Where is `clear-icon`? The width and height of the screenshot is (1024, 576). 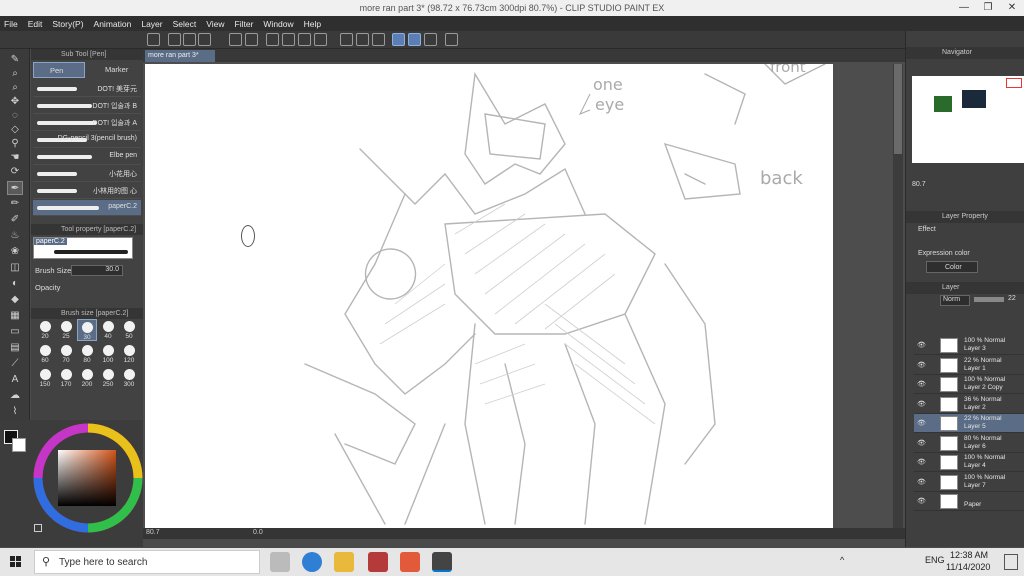 clear-icon is located at coordinates (272, 39).